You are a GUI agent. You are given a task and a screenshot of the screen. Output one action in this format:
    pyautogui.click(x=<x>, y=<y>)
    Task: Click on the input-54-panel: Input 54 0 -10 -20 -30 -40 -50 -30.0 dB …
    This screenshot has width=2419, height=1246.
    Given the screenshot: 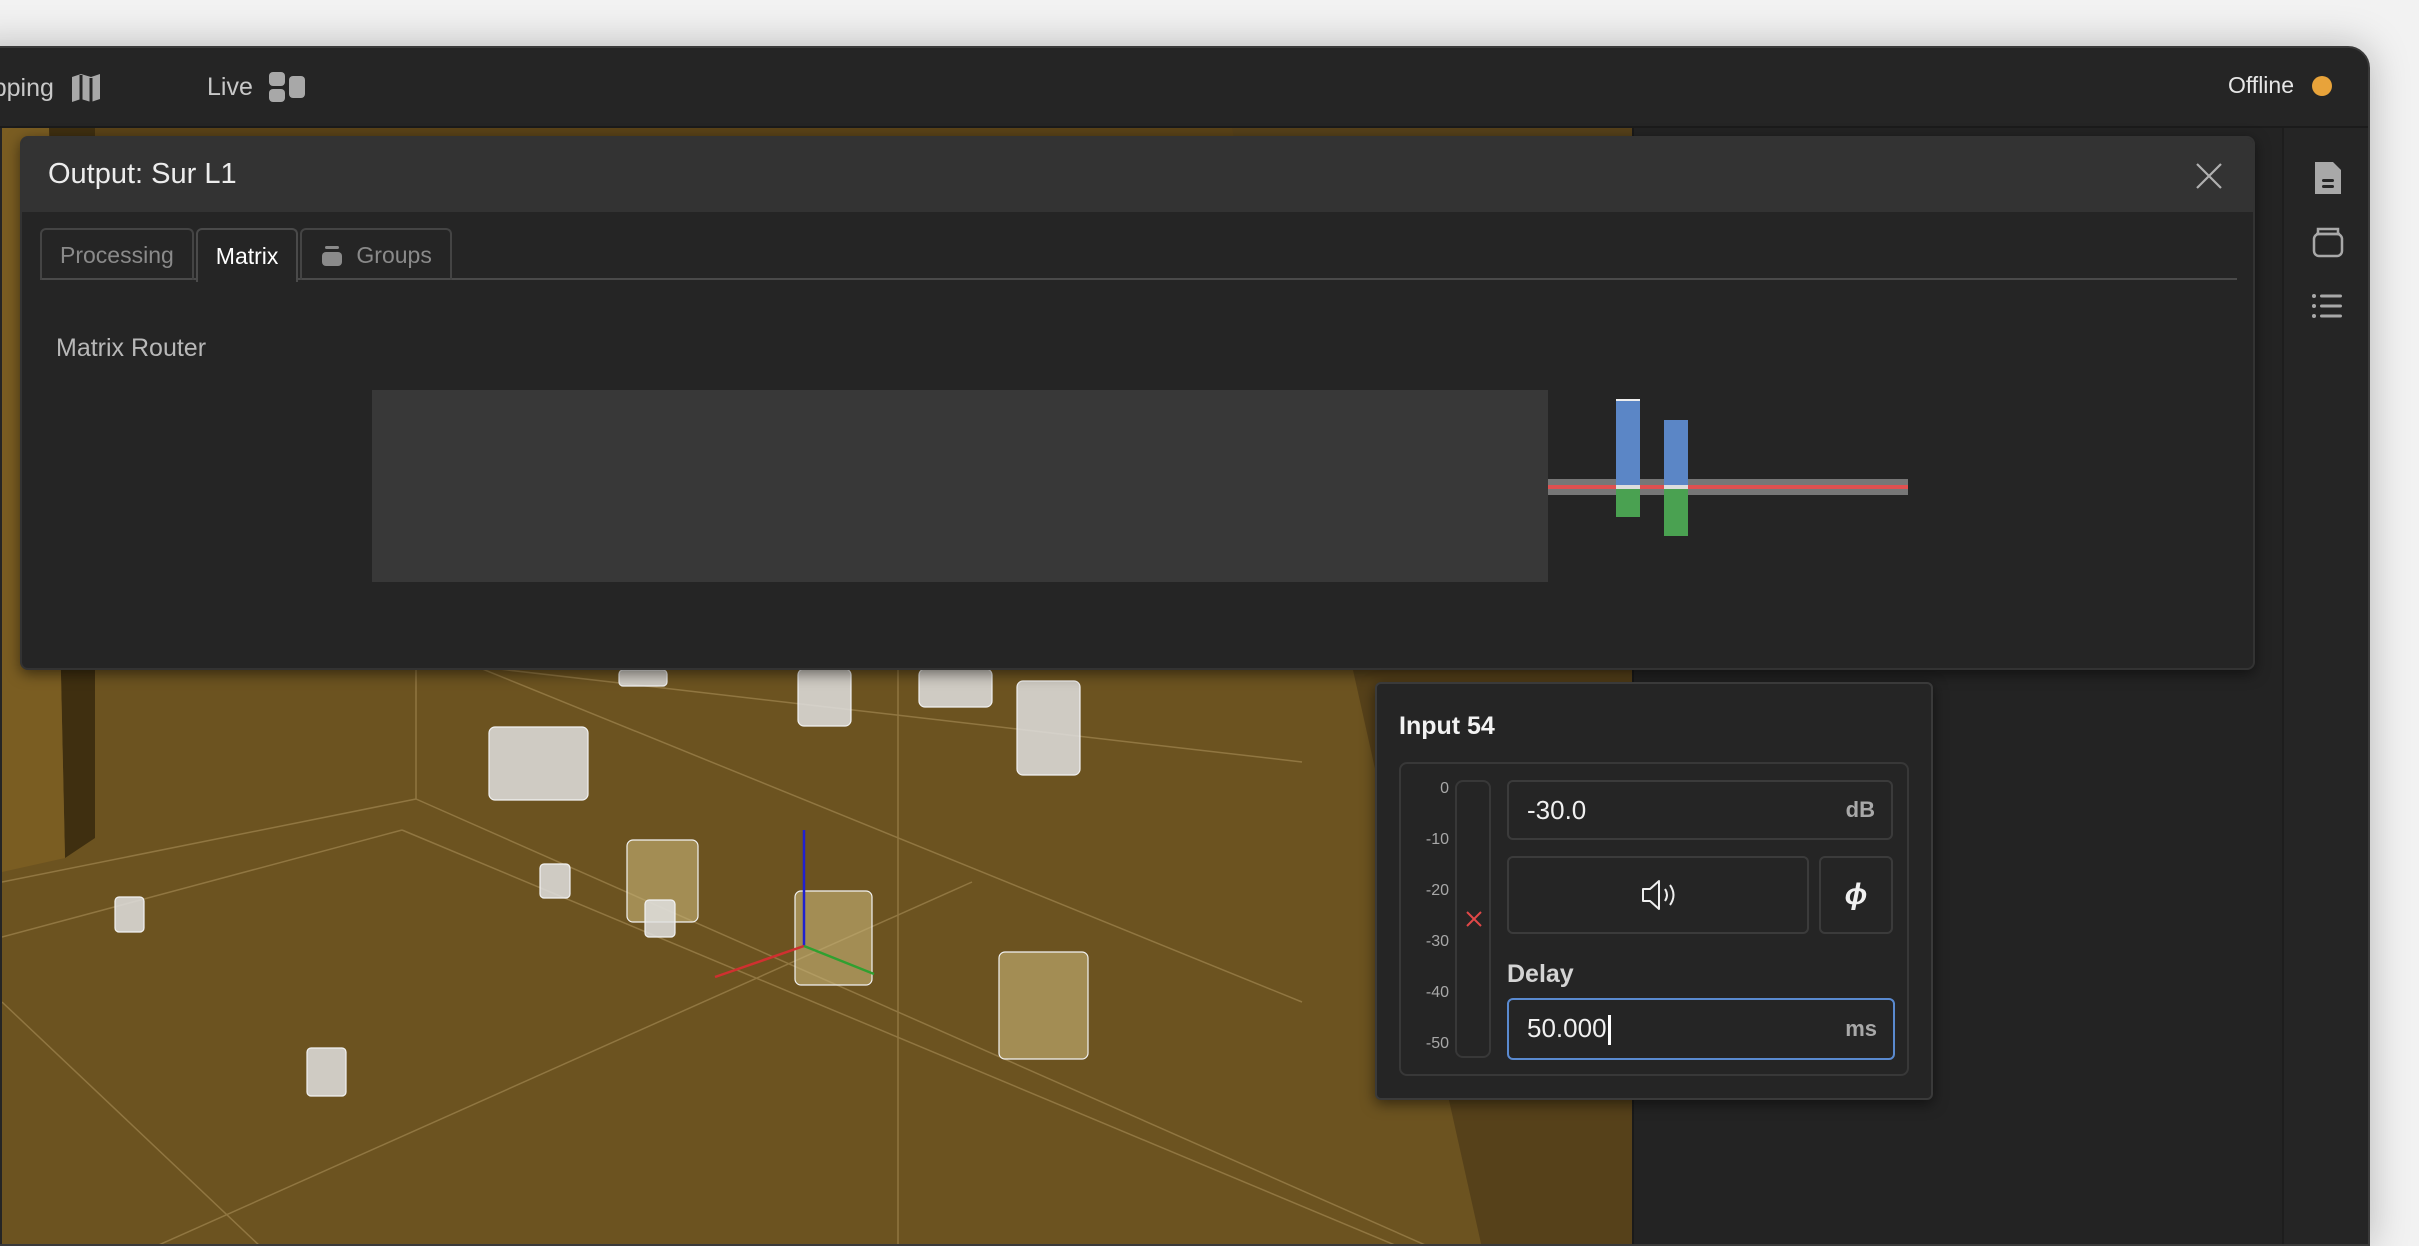 What is the action you would take?
    pyautogui.click(x=1654, y=891)
    